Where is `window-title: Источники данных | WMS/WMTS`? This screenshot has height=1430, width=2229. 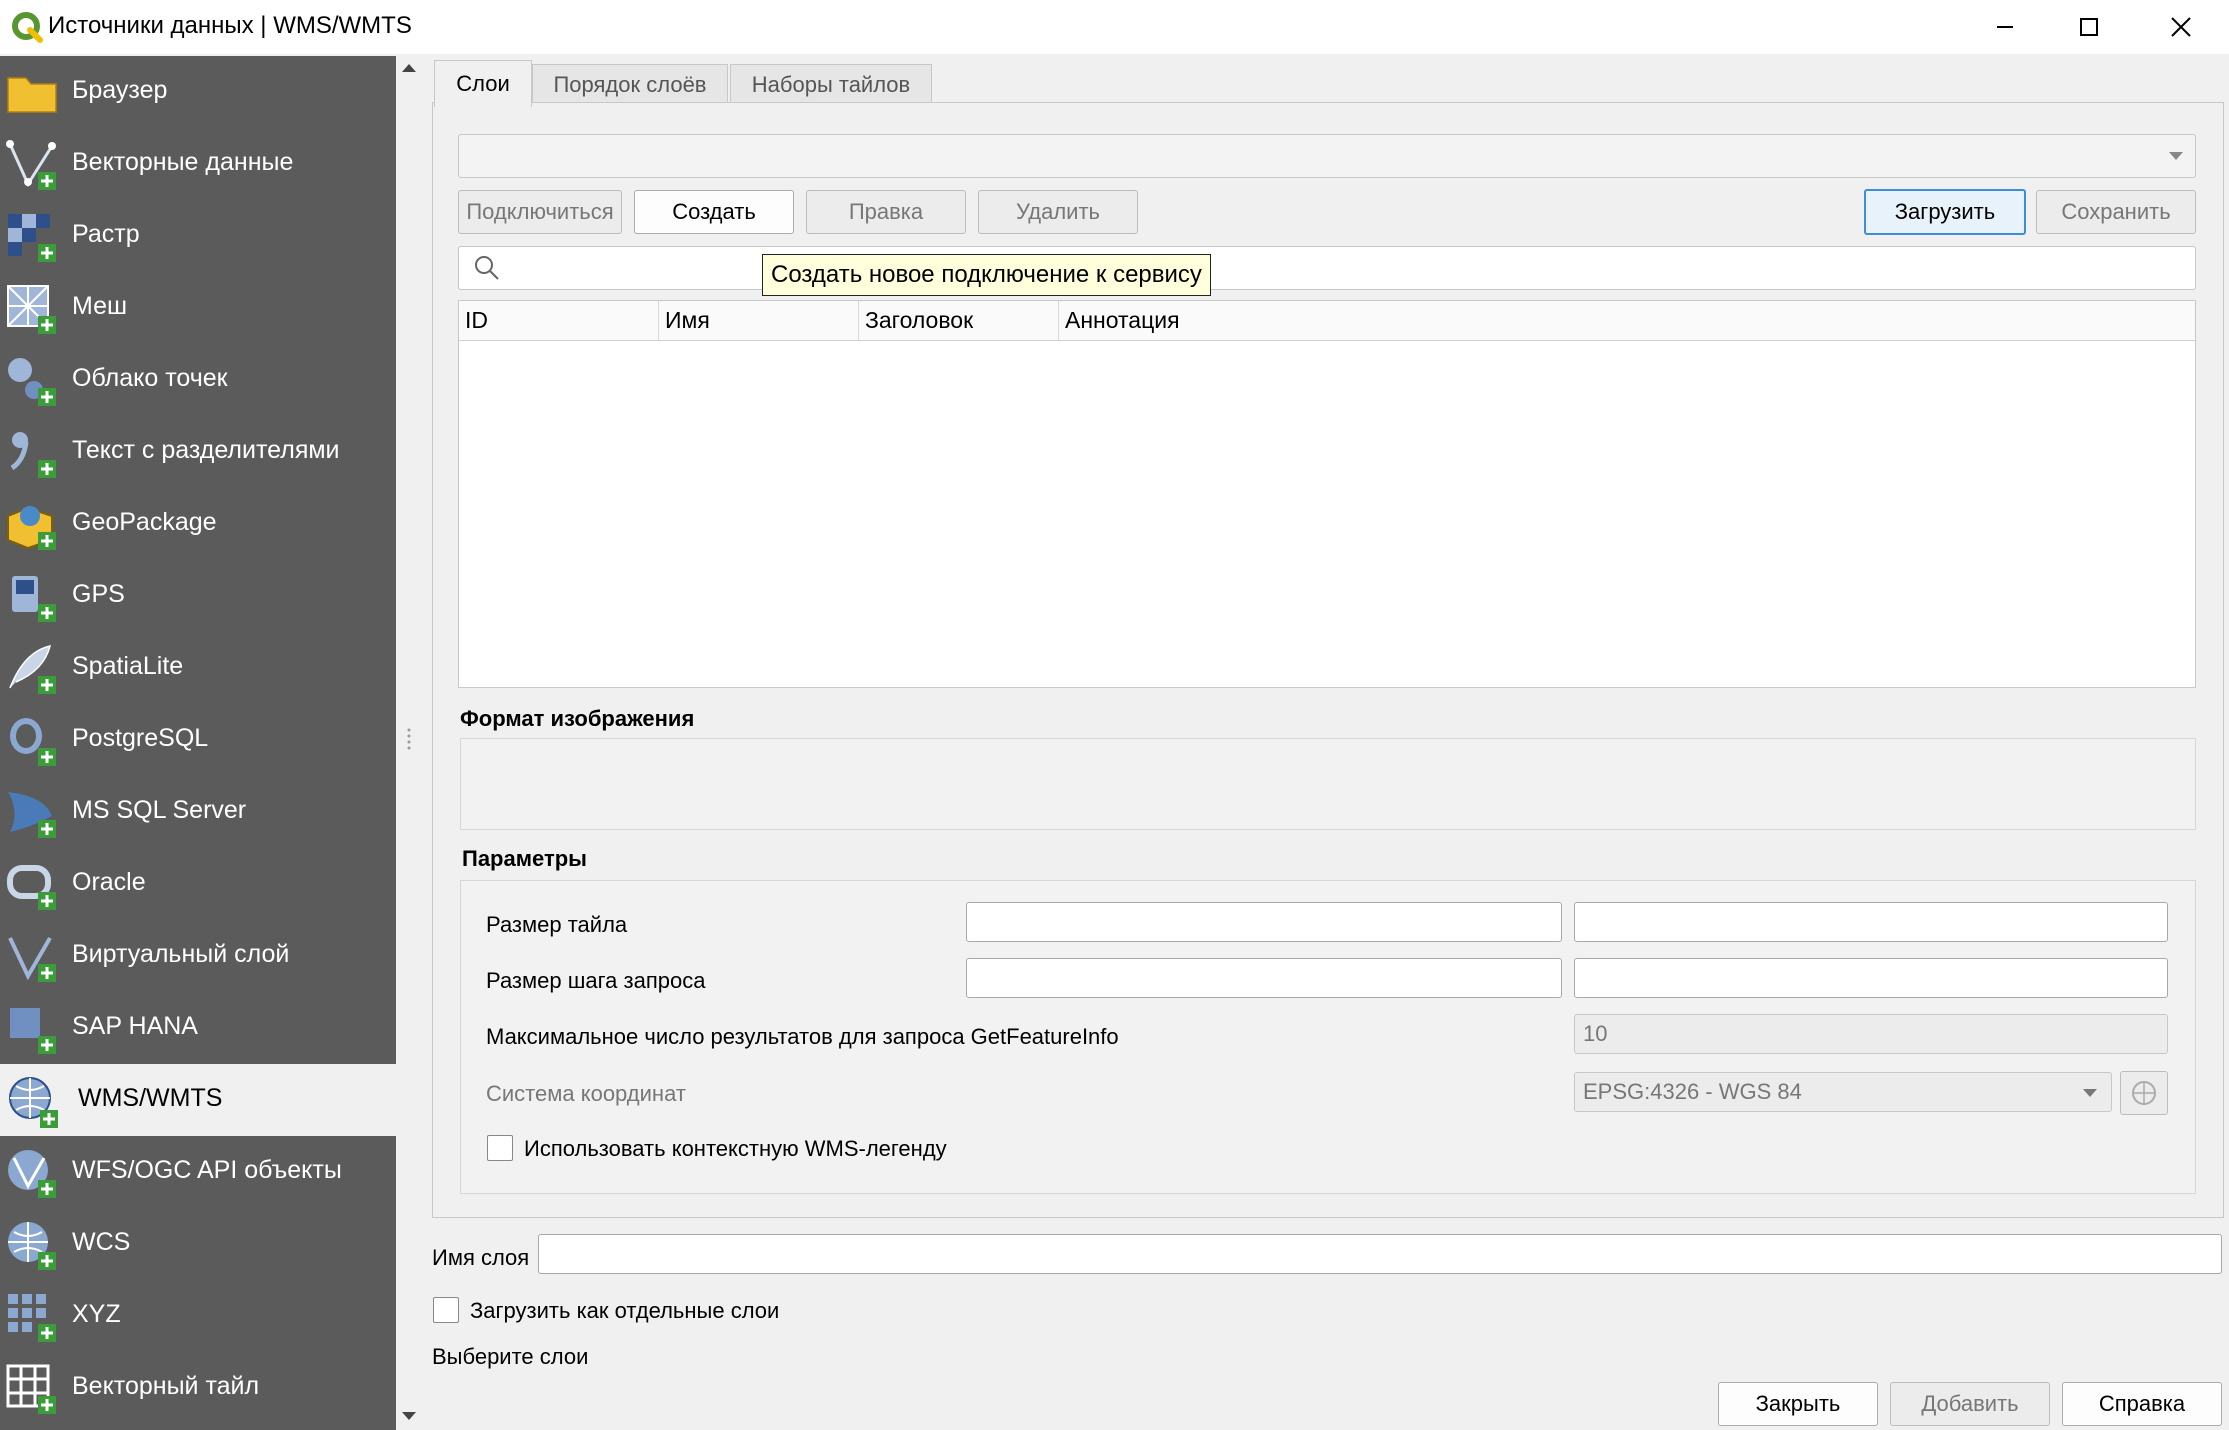
window-title: Источники данных | WMS/WMTS is located at coordinates (230, 25).